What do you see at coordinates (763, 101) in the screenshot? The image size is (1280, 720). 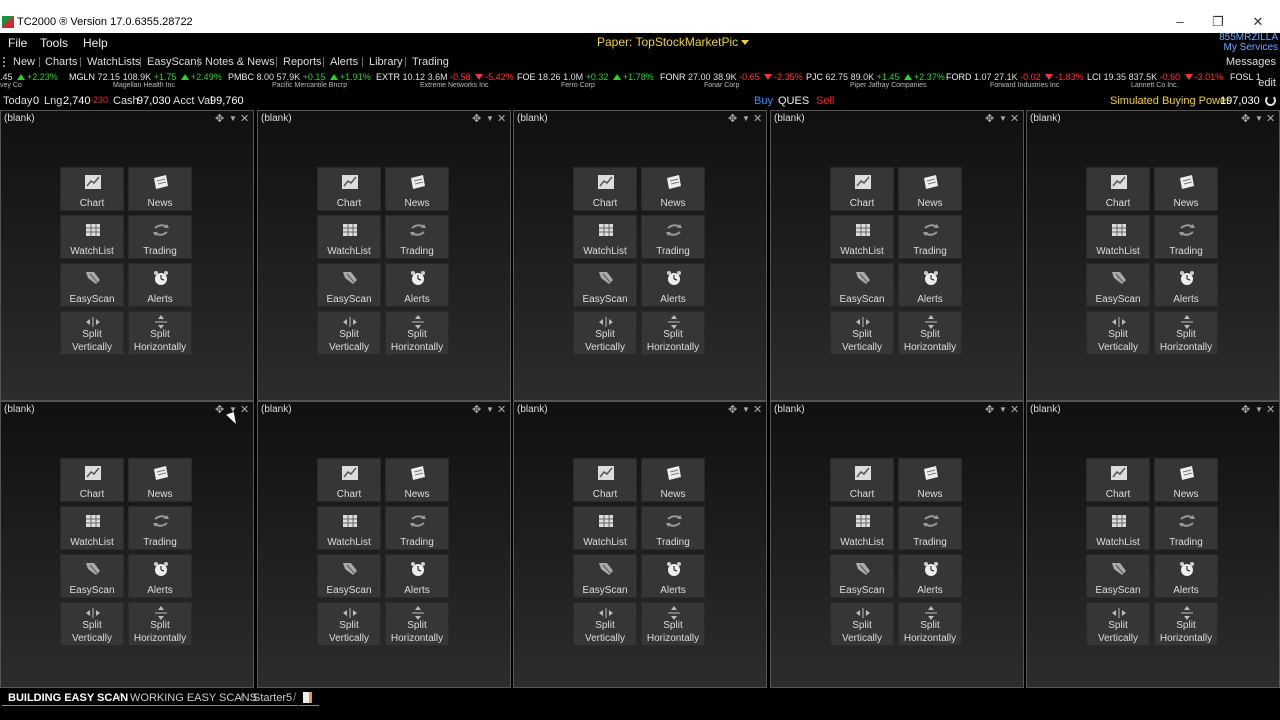 I see `buy-button: Buy` at bounding box center [763, 101].